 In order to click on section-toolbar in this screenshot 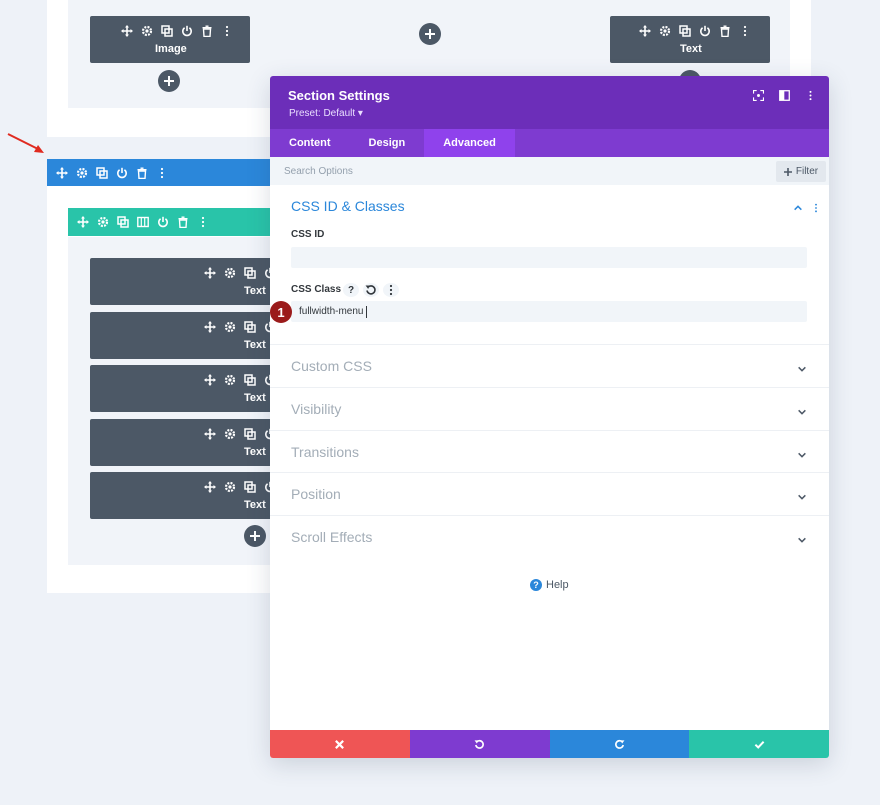, I will do `click(159, 172)`.